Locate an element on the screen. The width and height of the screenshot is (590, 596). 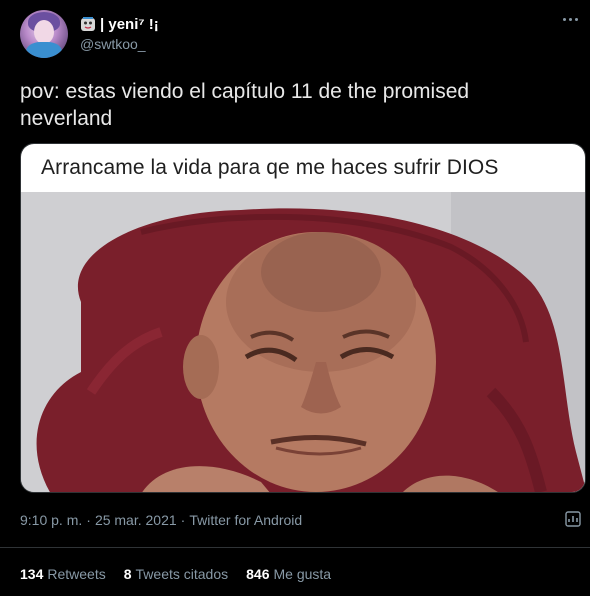
retweets-label: Retweets is located at coordinates (76, 574).